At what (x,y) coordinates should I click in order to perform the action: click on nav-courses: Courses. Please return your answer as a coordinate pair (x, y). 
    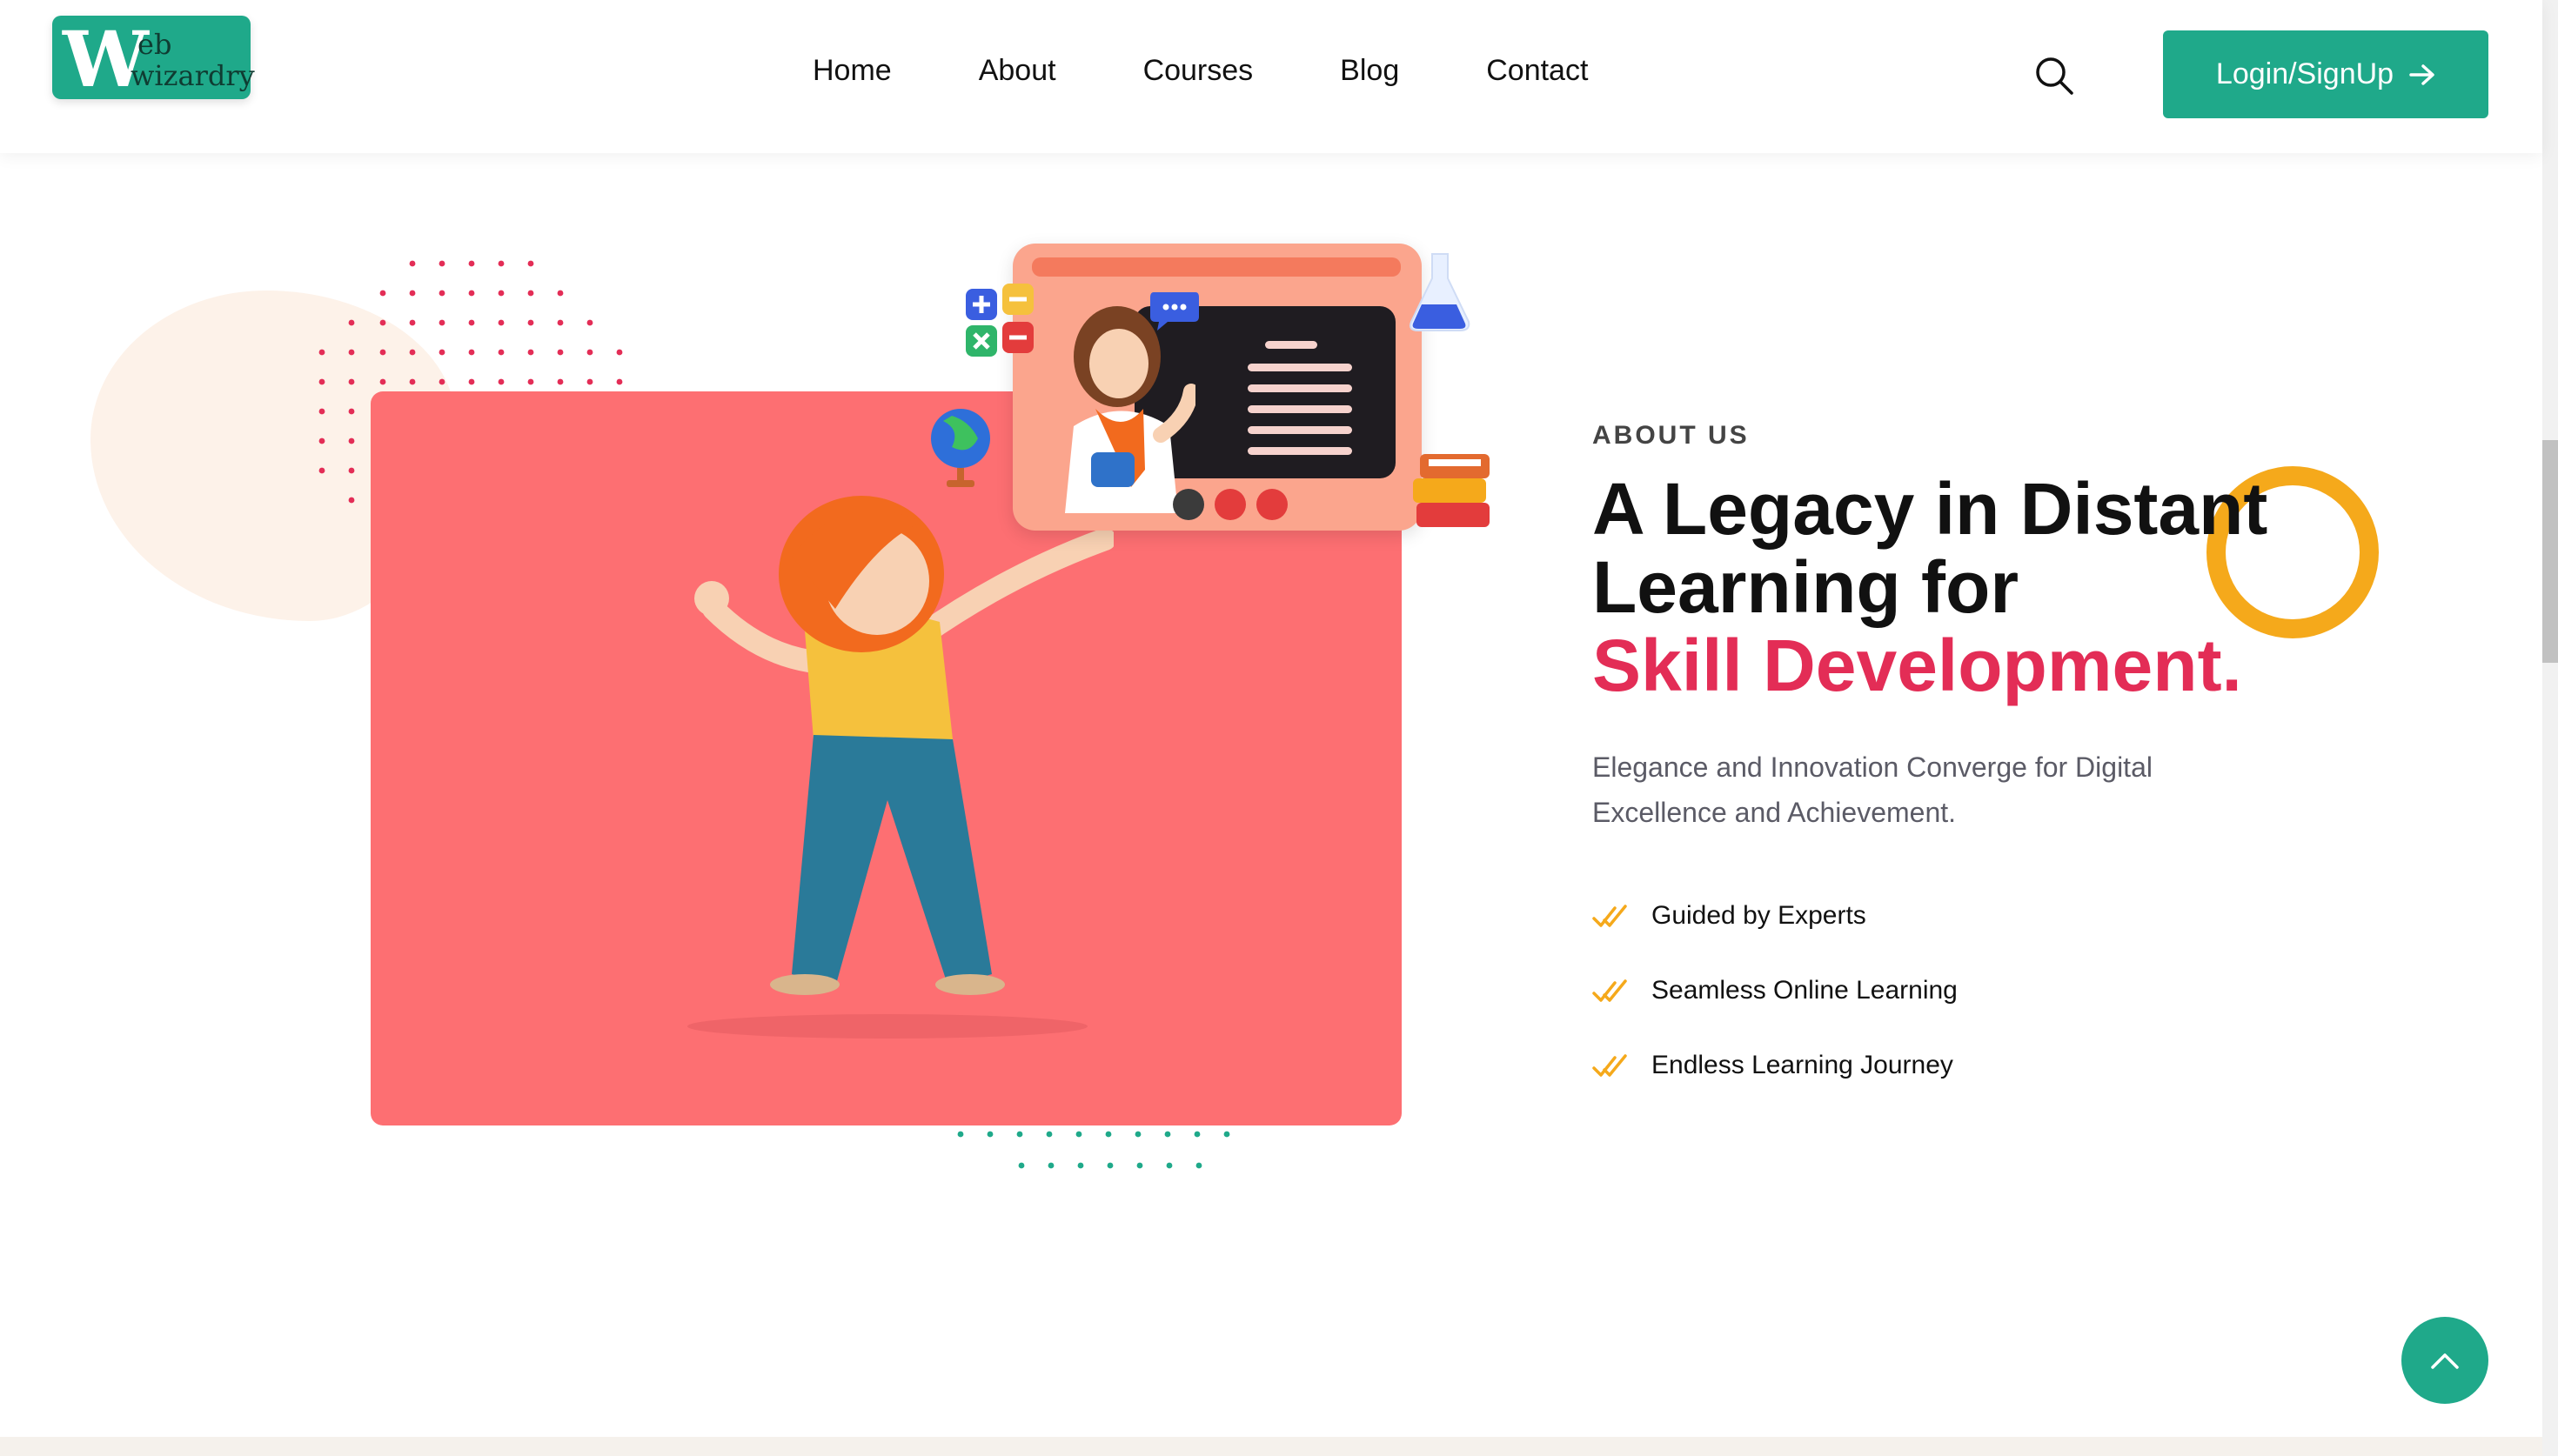
    Looking at the image, I should click on (1198, 71).